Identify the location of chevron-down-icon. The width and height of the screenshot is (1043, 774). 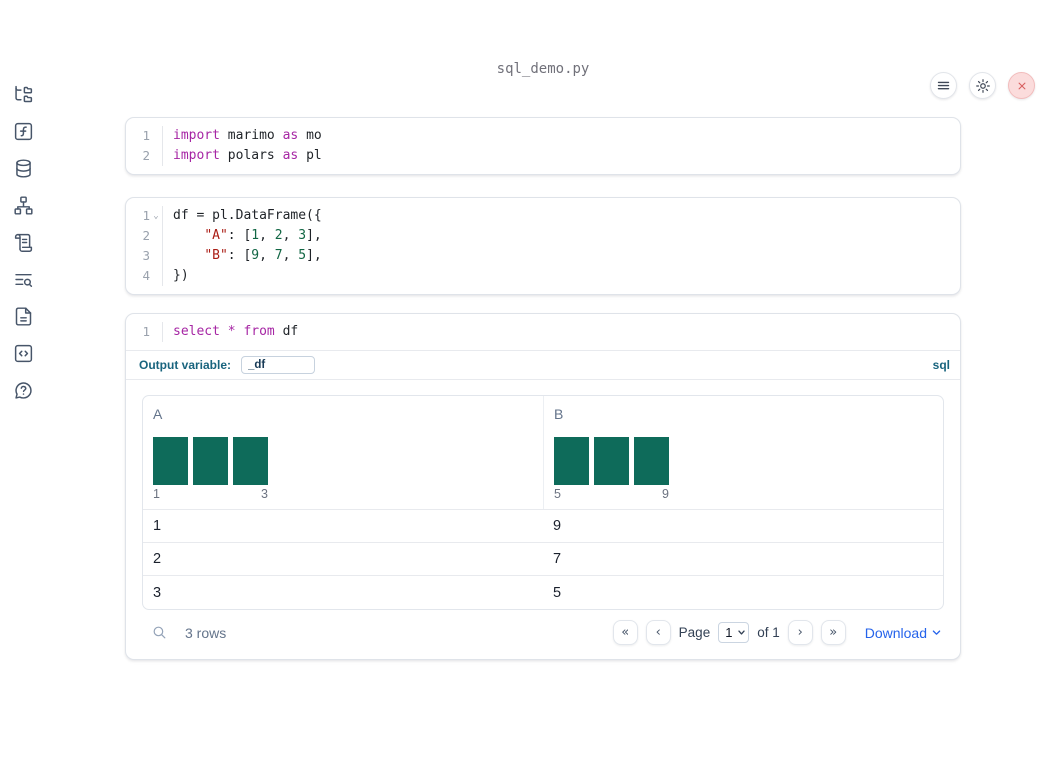
(936, 632).